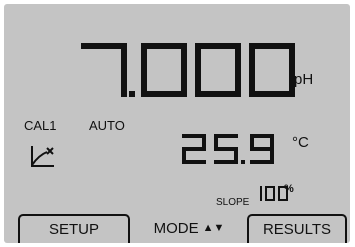 The image size is (355, 247). What do you see at coordinates (289, 189) in the screenshot?
I see `slope-unit-label: %` at bounding box center [289, 189].